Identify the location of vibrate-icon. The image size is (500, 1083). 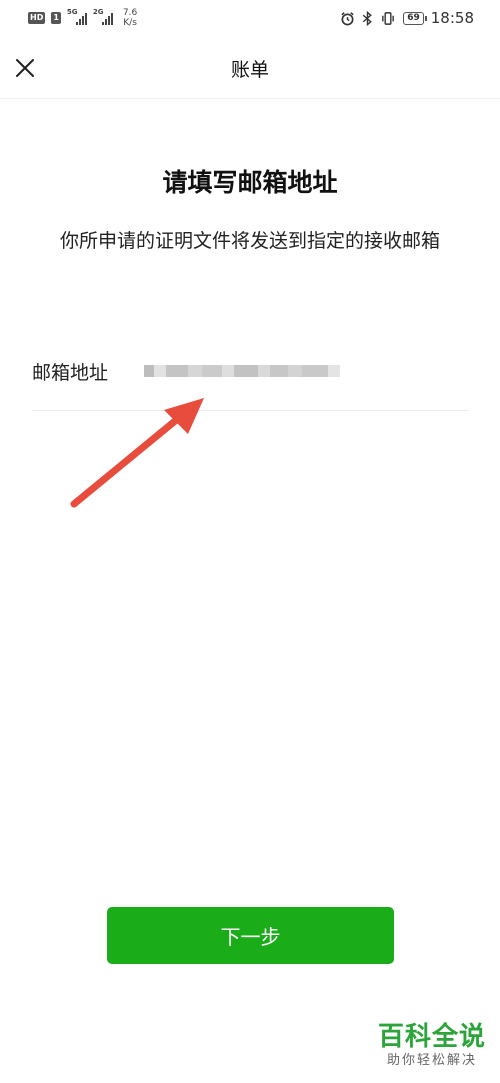
(388, 18).